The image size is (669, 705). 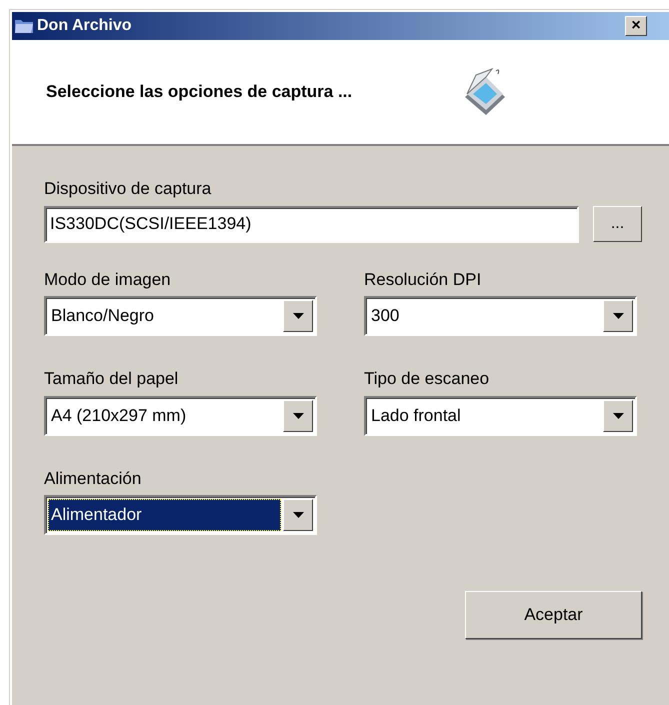 I want to click on device-field: IS330DC(SCSI/IEEE1394), so click(x=311, y=224).